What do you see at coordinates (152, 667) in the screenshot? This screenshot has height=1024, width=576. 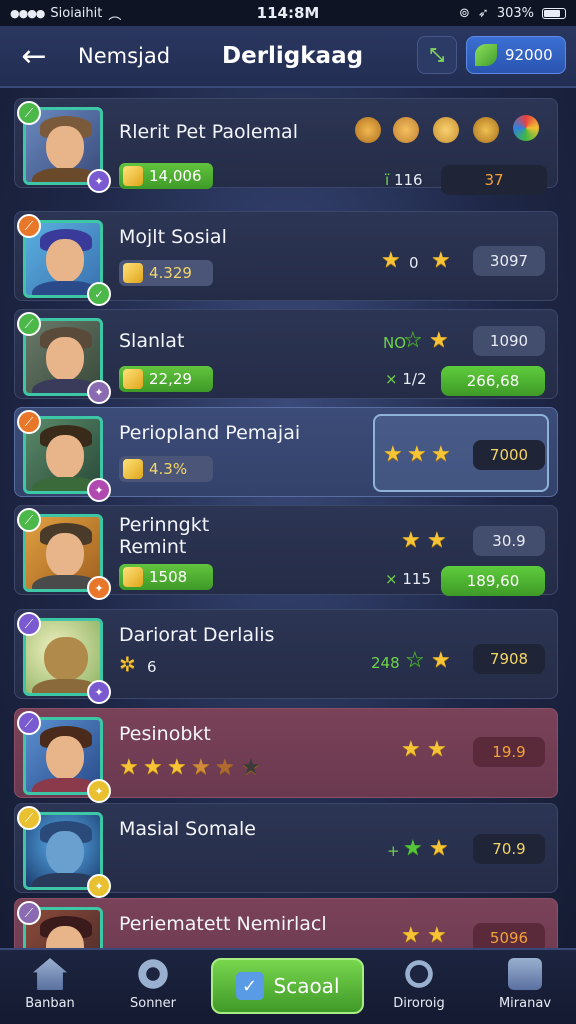 I see `level-value: 6` at bounding box center [152, 667].